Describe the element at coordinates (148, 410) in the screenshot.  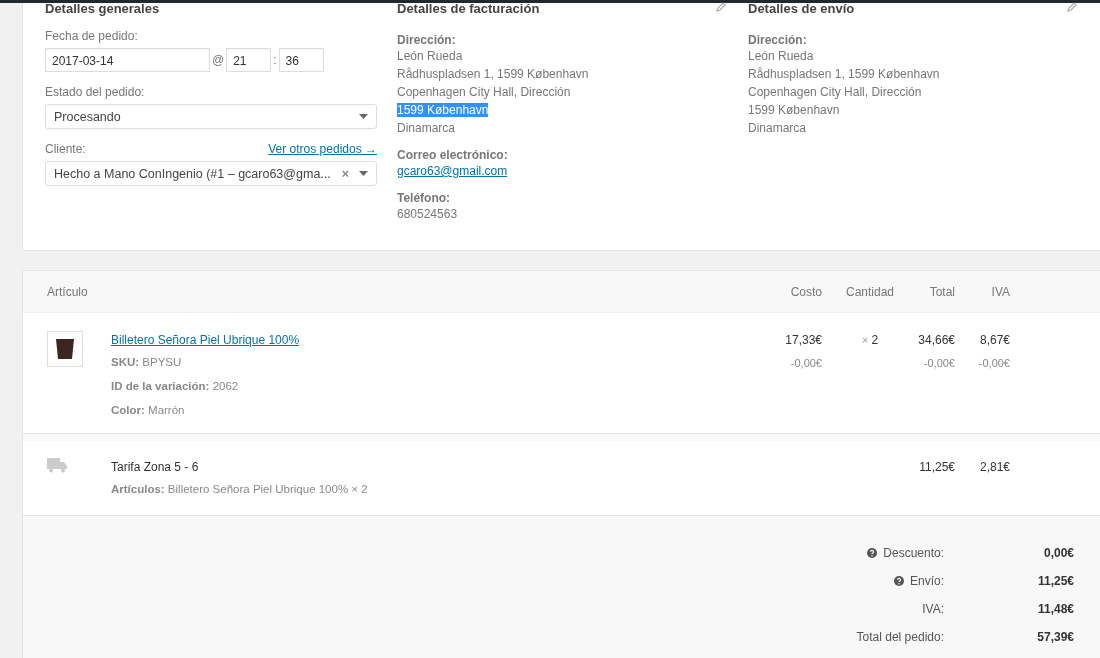
I see `meta-text: Color: Marrón` at that location.